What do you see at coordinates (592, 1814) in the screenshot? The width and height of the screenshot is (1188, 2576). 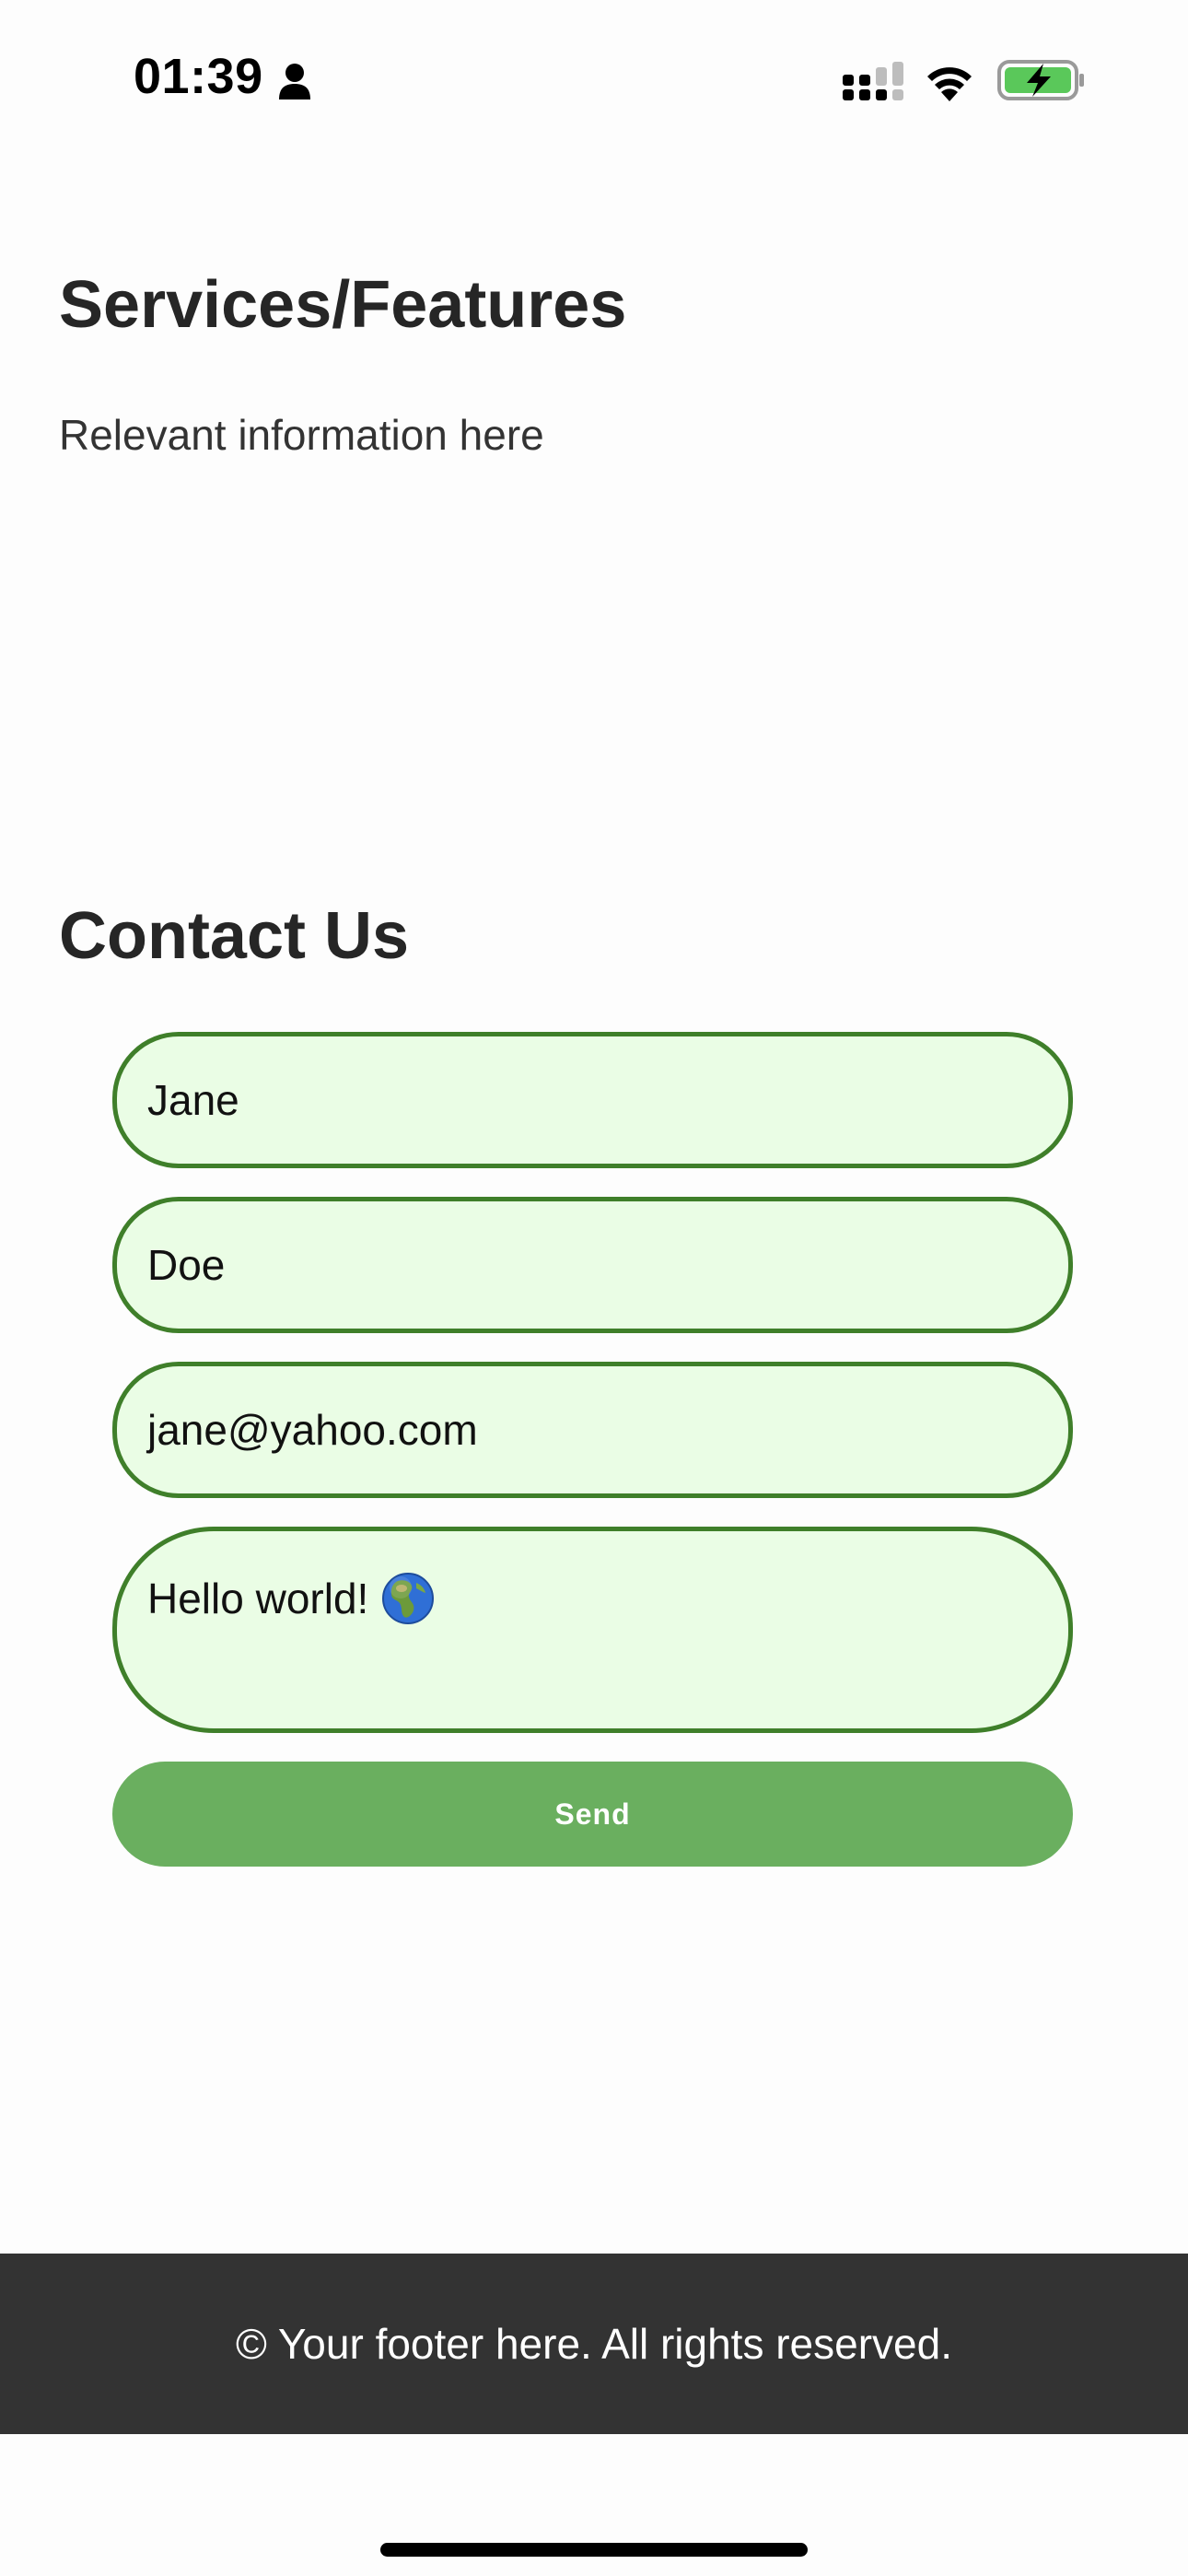 I see `send-button: Send` at bounding box center [592, 1814].